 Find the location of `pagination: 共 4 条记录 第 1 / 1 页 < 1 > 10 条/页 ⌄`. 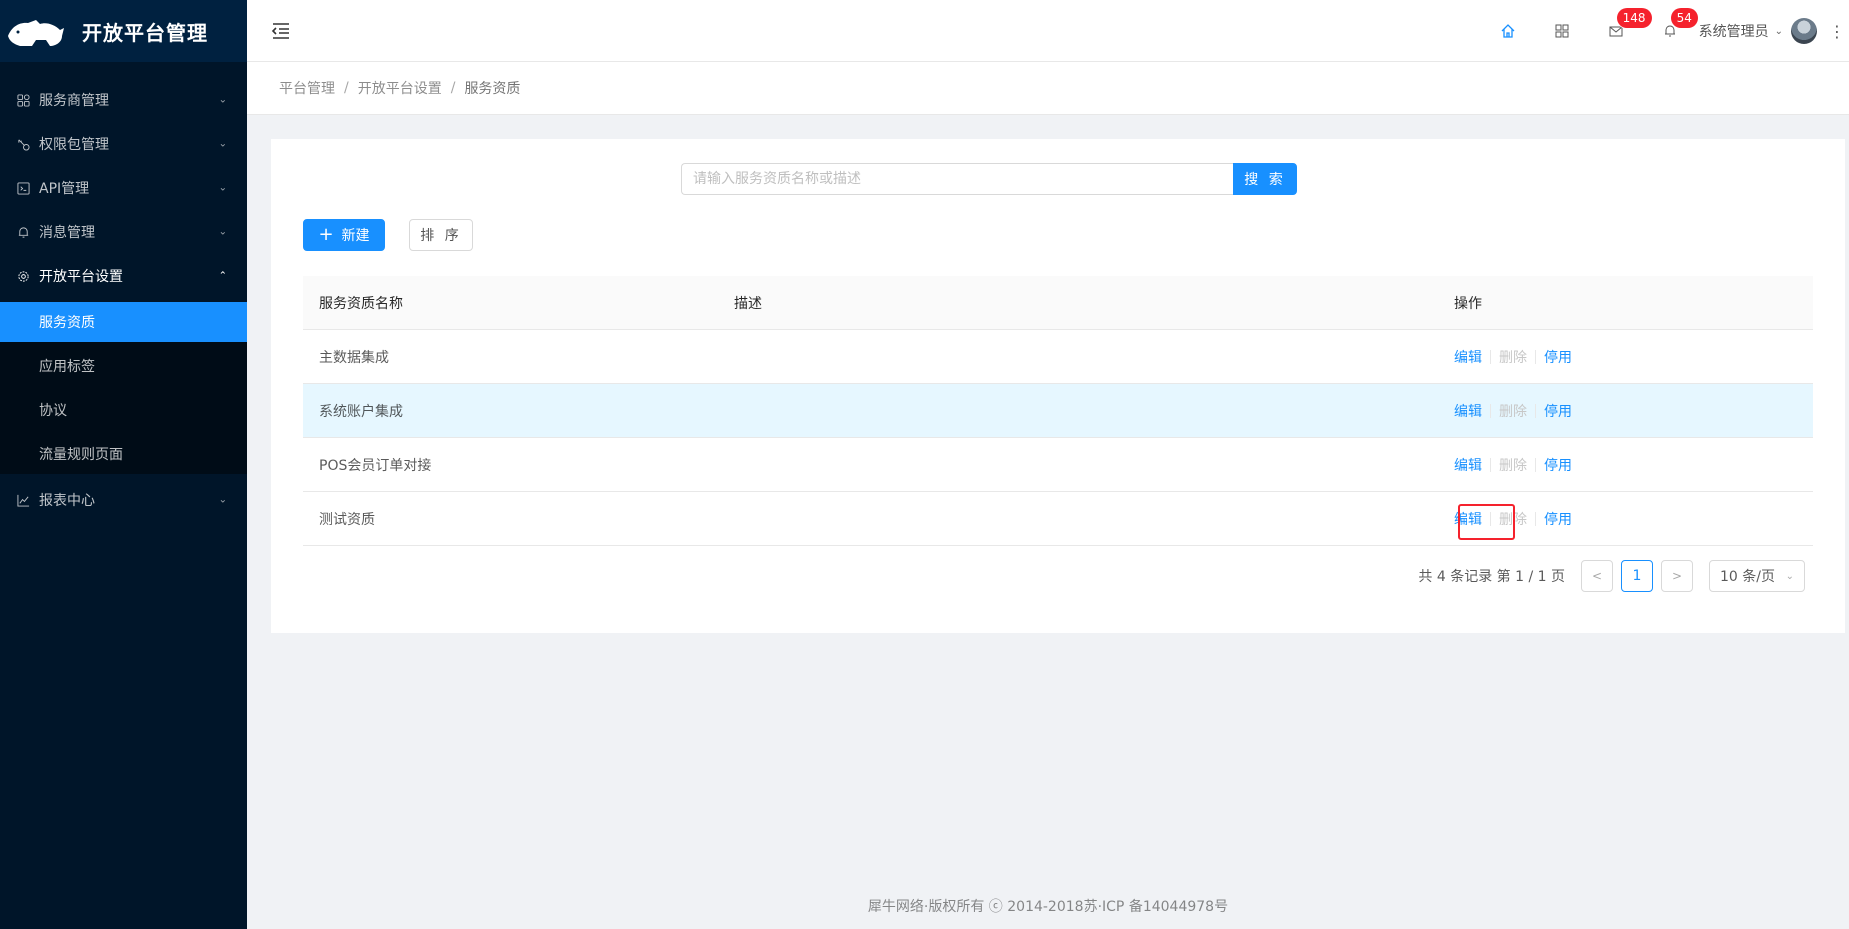

pagination: 共 4 条记录 第 1 / 1 页 < 1 > 10 条/页 ⌄ is located at coordinates (1611, 576).